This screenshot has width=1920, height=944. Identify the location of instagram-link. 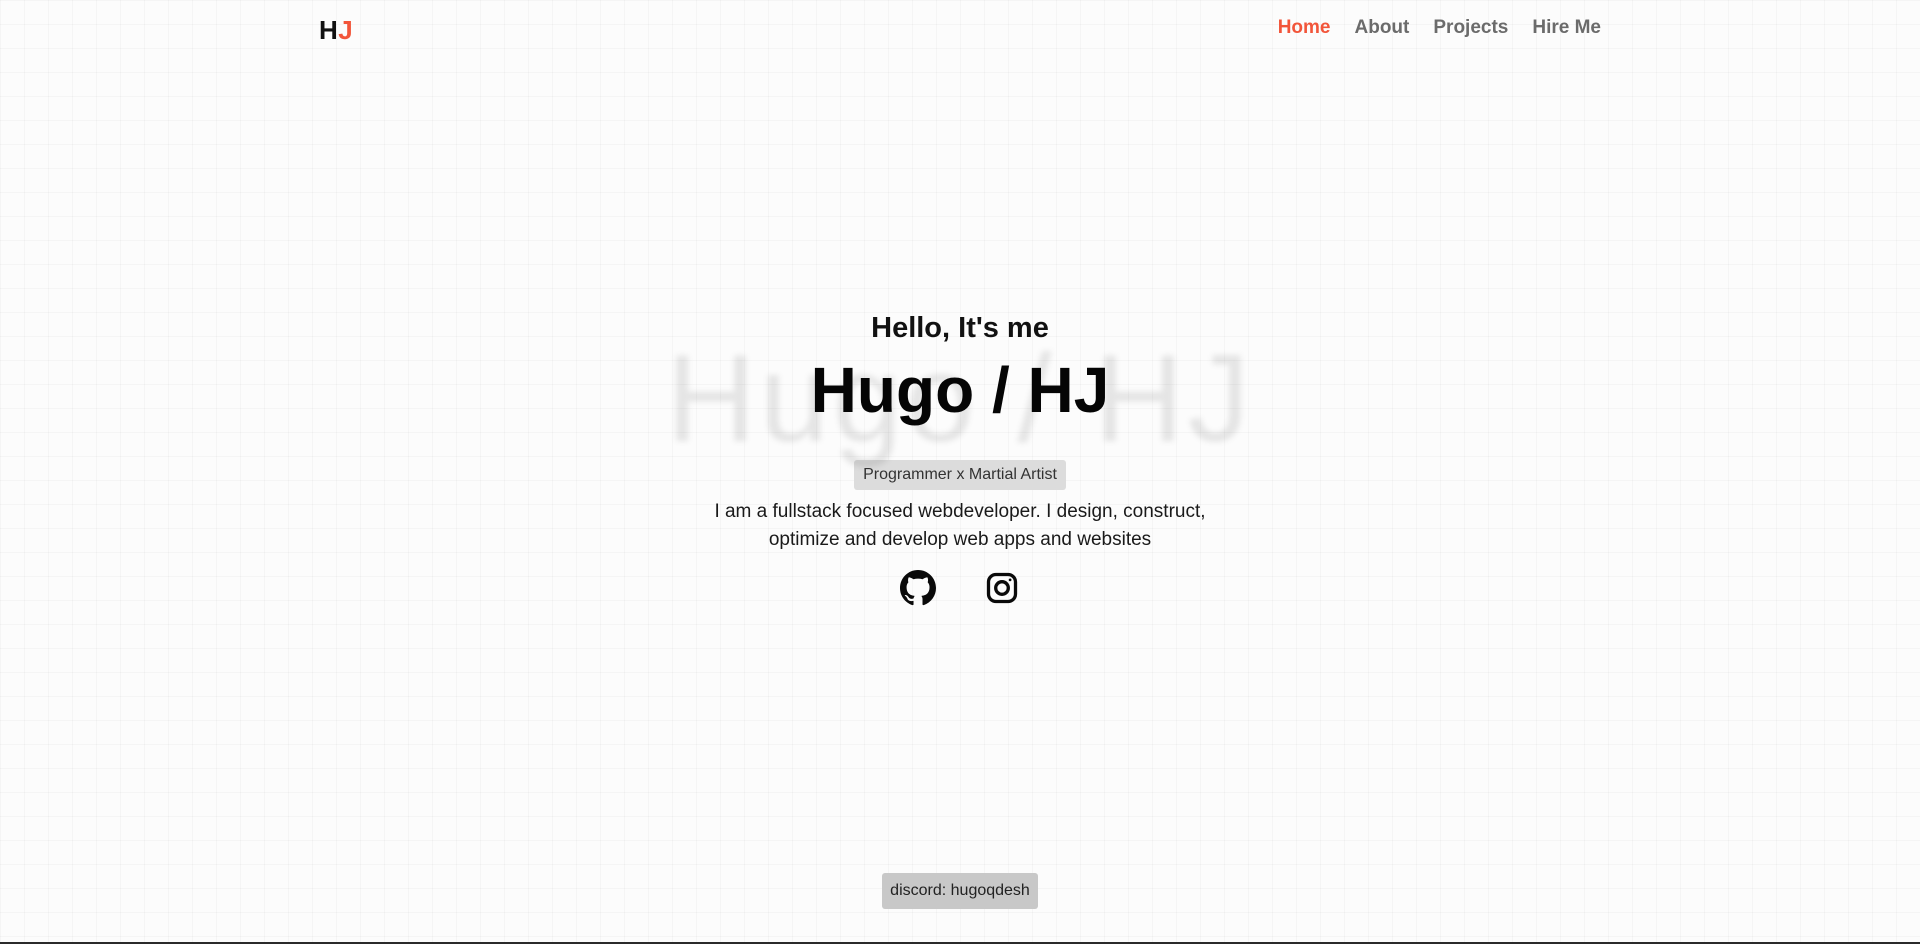
(1002, 588).